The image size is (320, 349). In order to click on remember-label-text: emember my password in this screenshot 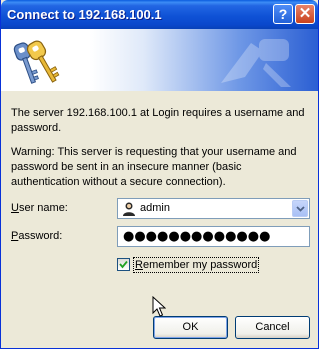, I will do `click(200, 265)`.